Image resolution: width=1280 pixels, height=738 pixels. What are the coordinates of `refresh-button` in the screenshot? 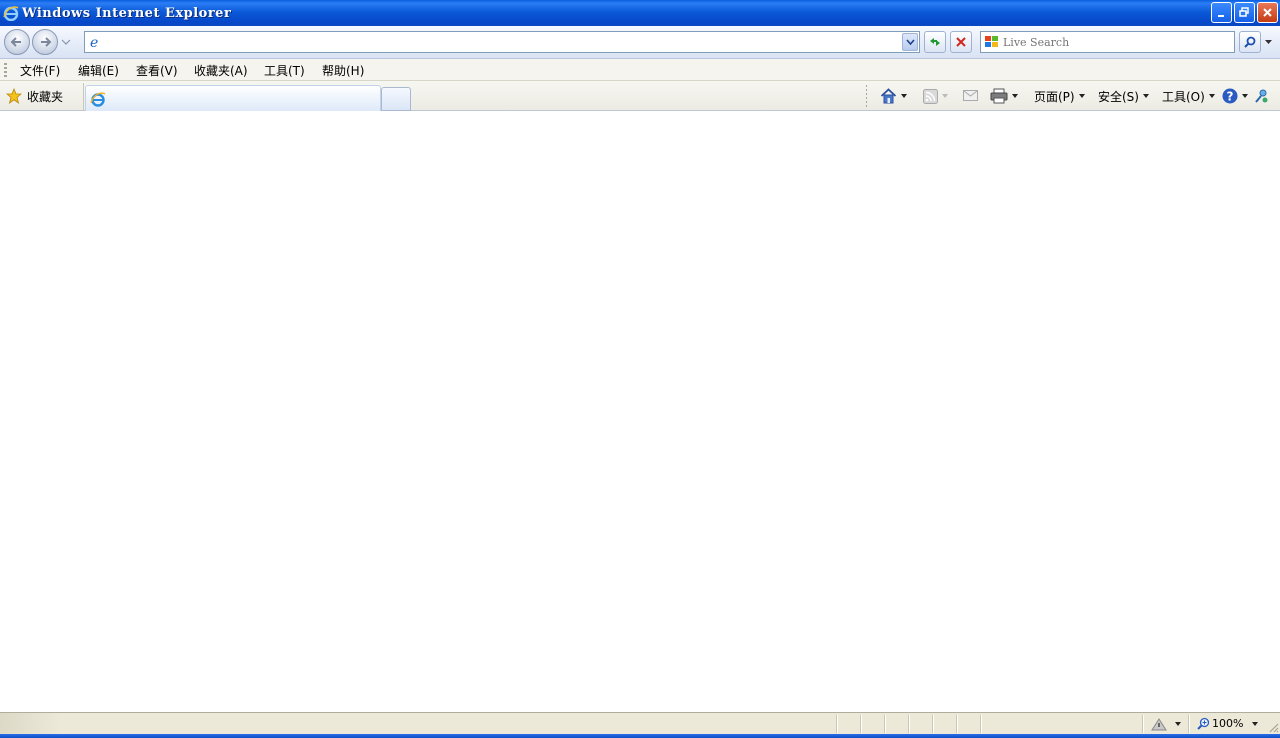 It's located at (935, 42).